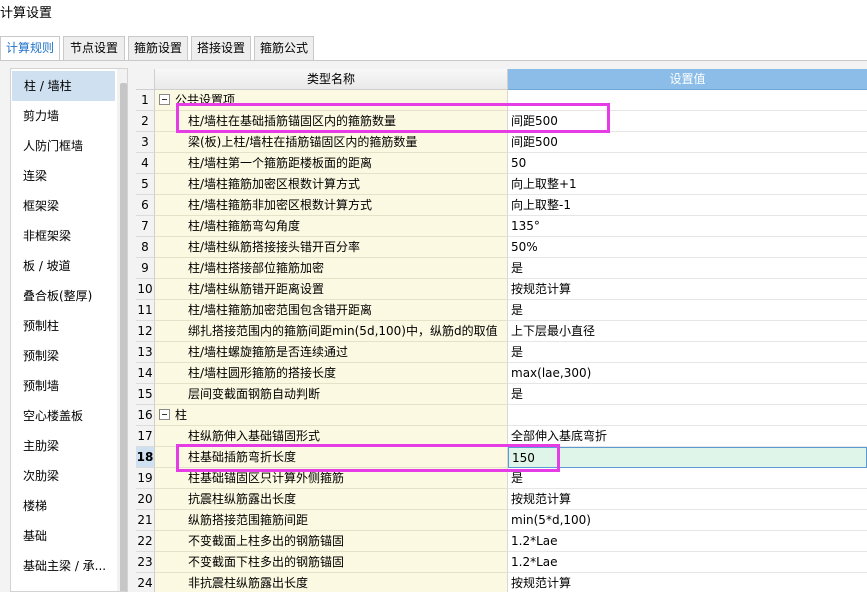 This screenshot has height=592, width=867. What do you see at coordinates (687, 457) in the screenshot?
I see `setting-value-editor: 150` at bounding box center [687, 457].